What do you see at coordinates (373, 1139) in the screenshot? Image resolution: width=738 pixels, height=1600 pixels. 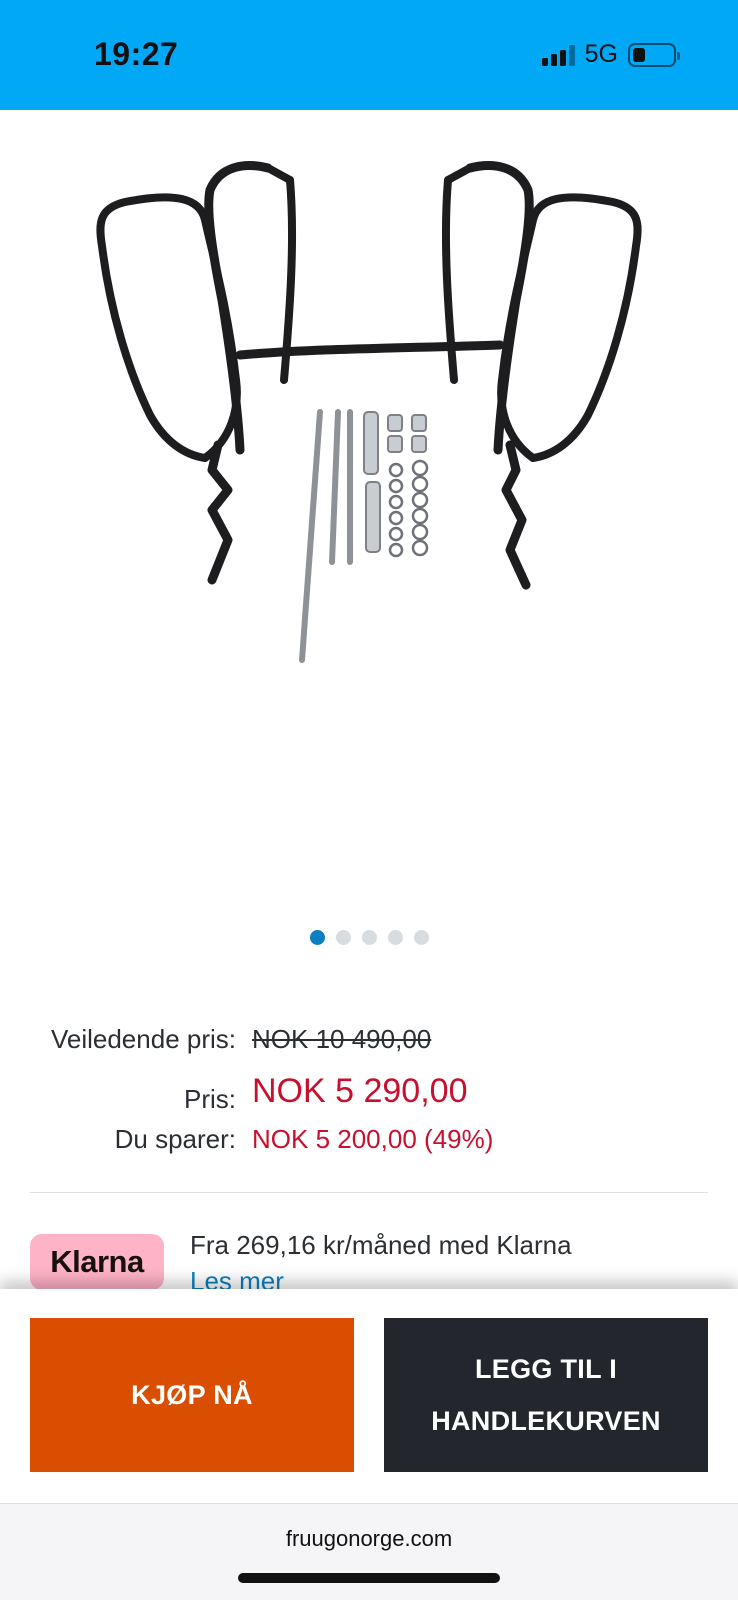 I see `savings-value: NOK 5 200,00 (49%)` at bounding box center [373, 1139].